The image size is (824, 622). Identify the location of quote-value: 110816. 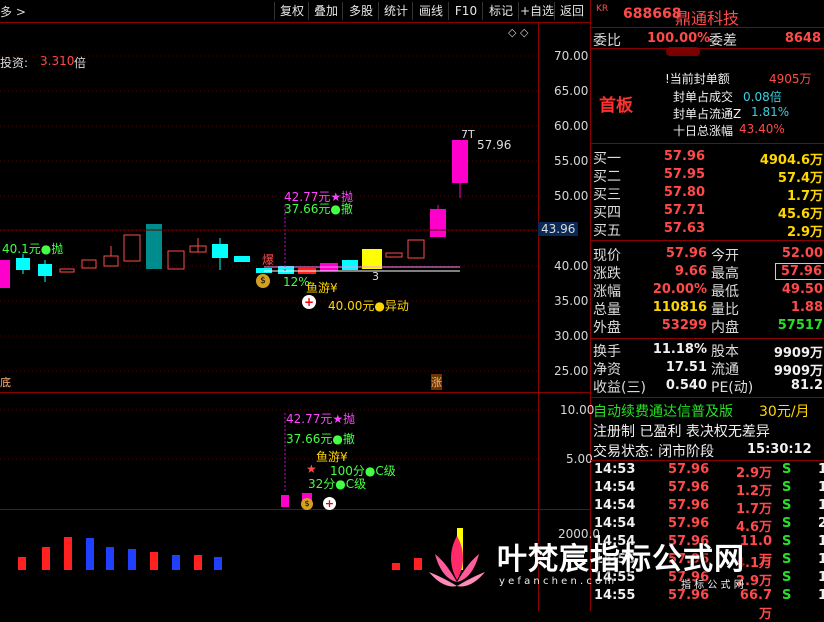
(679, 307).